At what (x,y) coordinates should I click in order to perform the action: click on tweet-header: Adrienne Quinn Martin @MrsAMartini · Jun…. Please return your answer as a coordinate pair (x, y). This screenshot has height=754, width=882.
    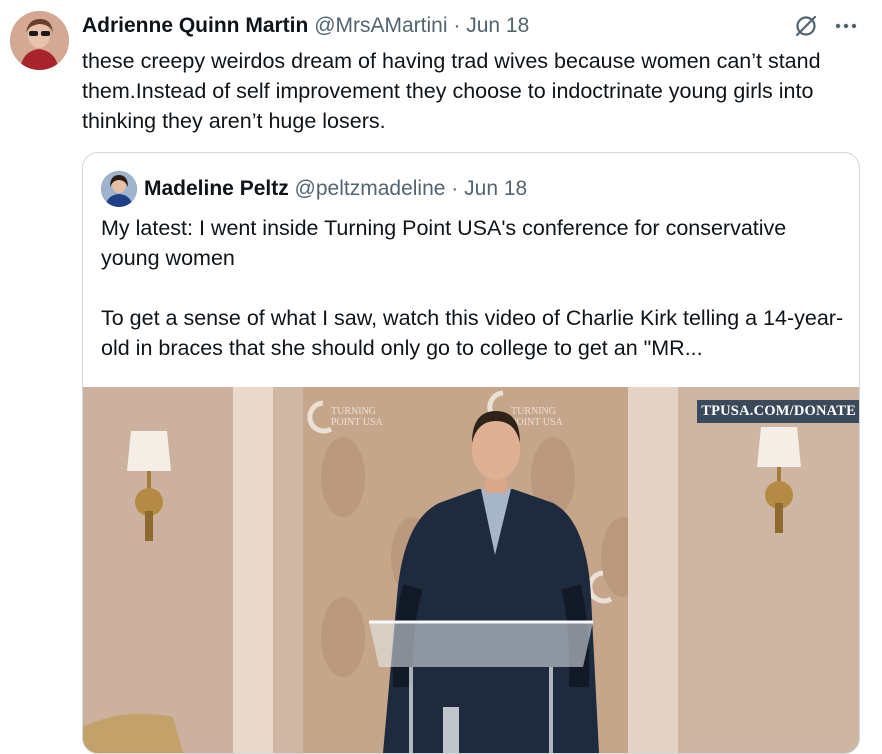
    Looking at the image, I should click on (305, 26).